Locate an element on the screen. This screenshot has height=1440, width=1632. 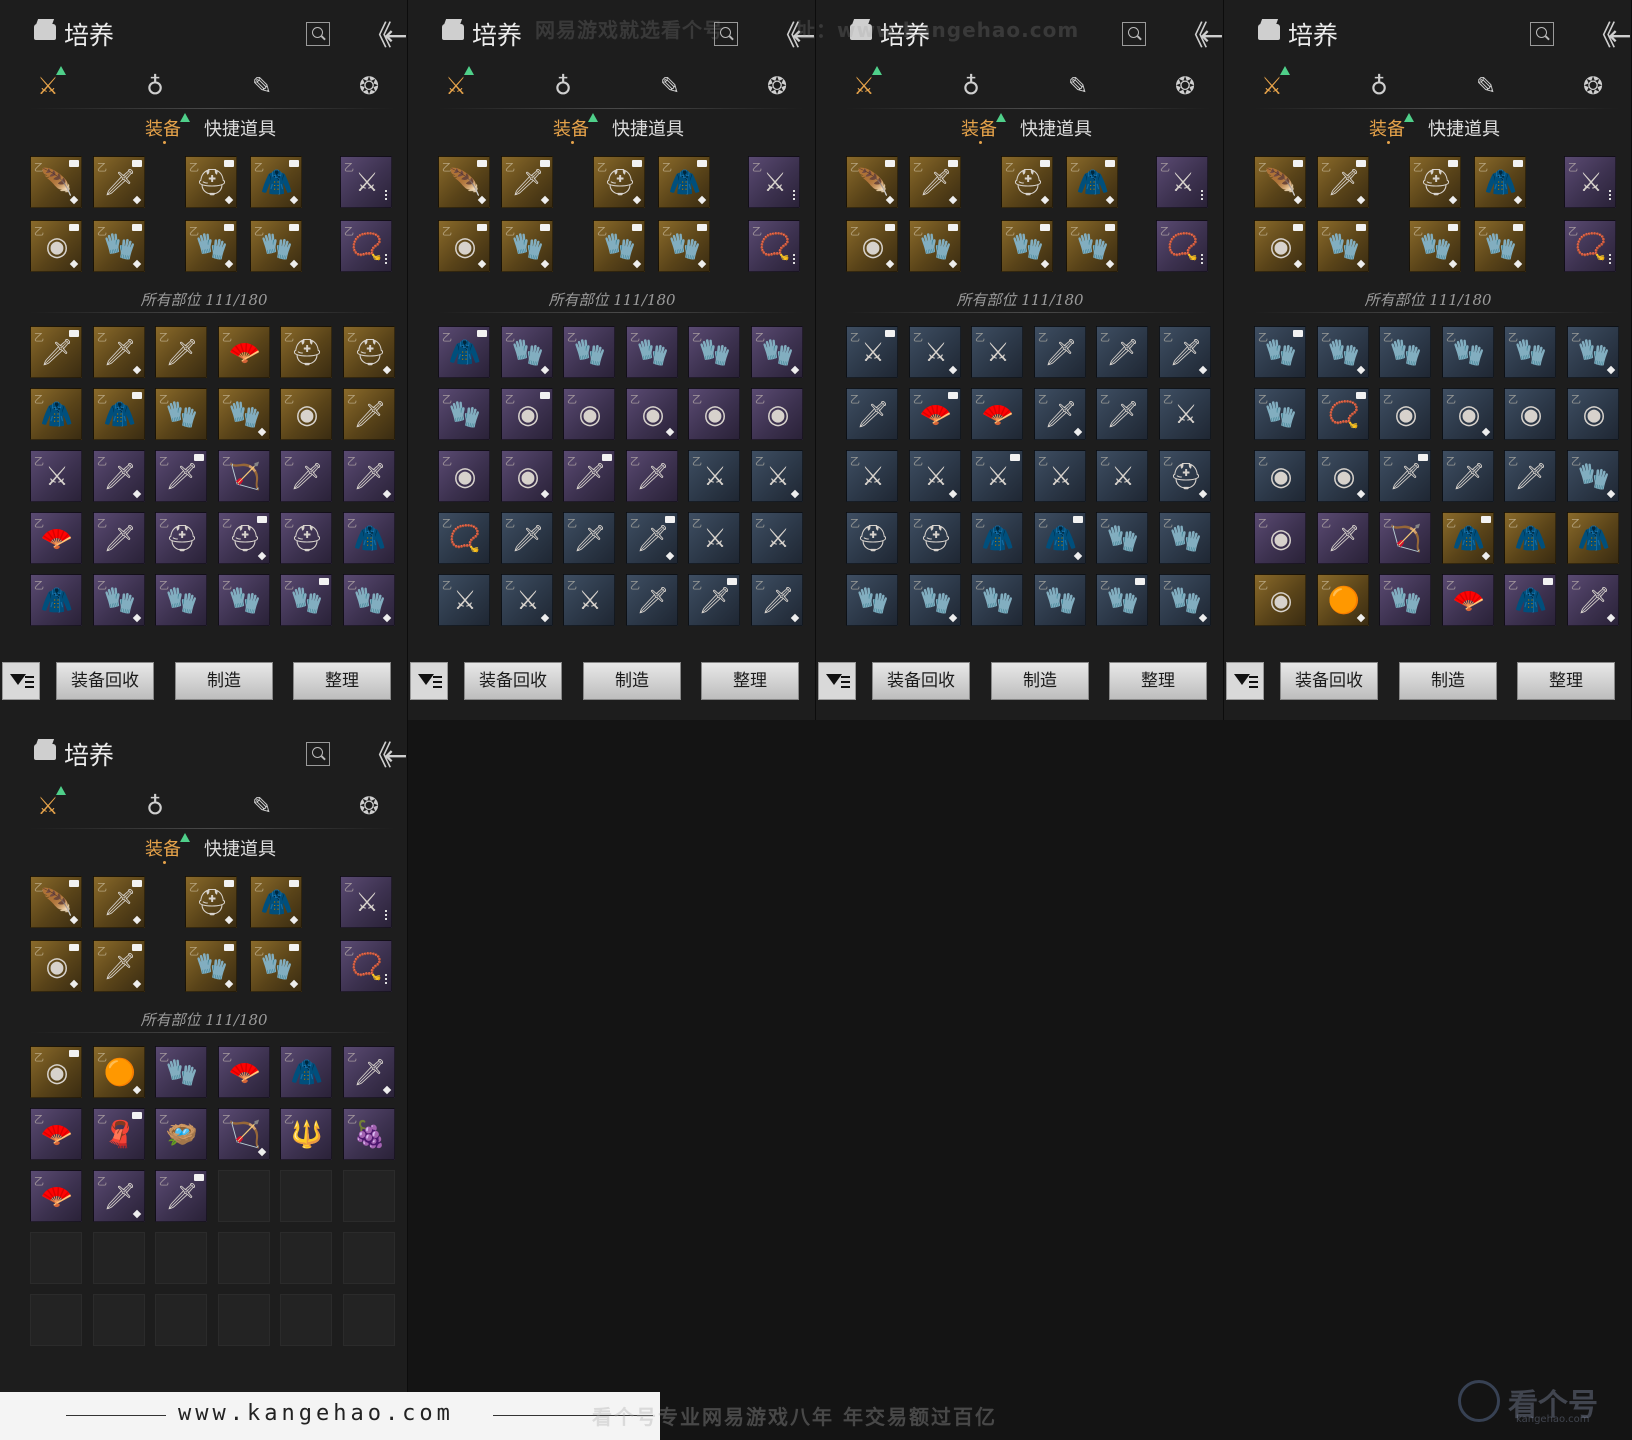
equipped-slot: 乙 🪶 is located at coordinates (464, 182).